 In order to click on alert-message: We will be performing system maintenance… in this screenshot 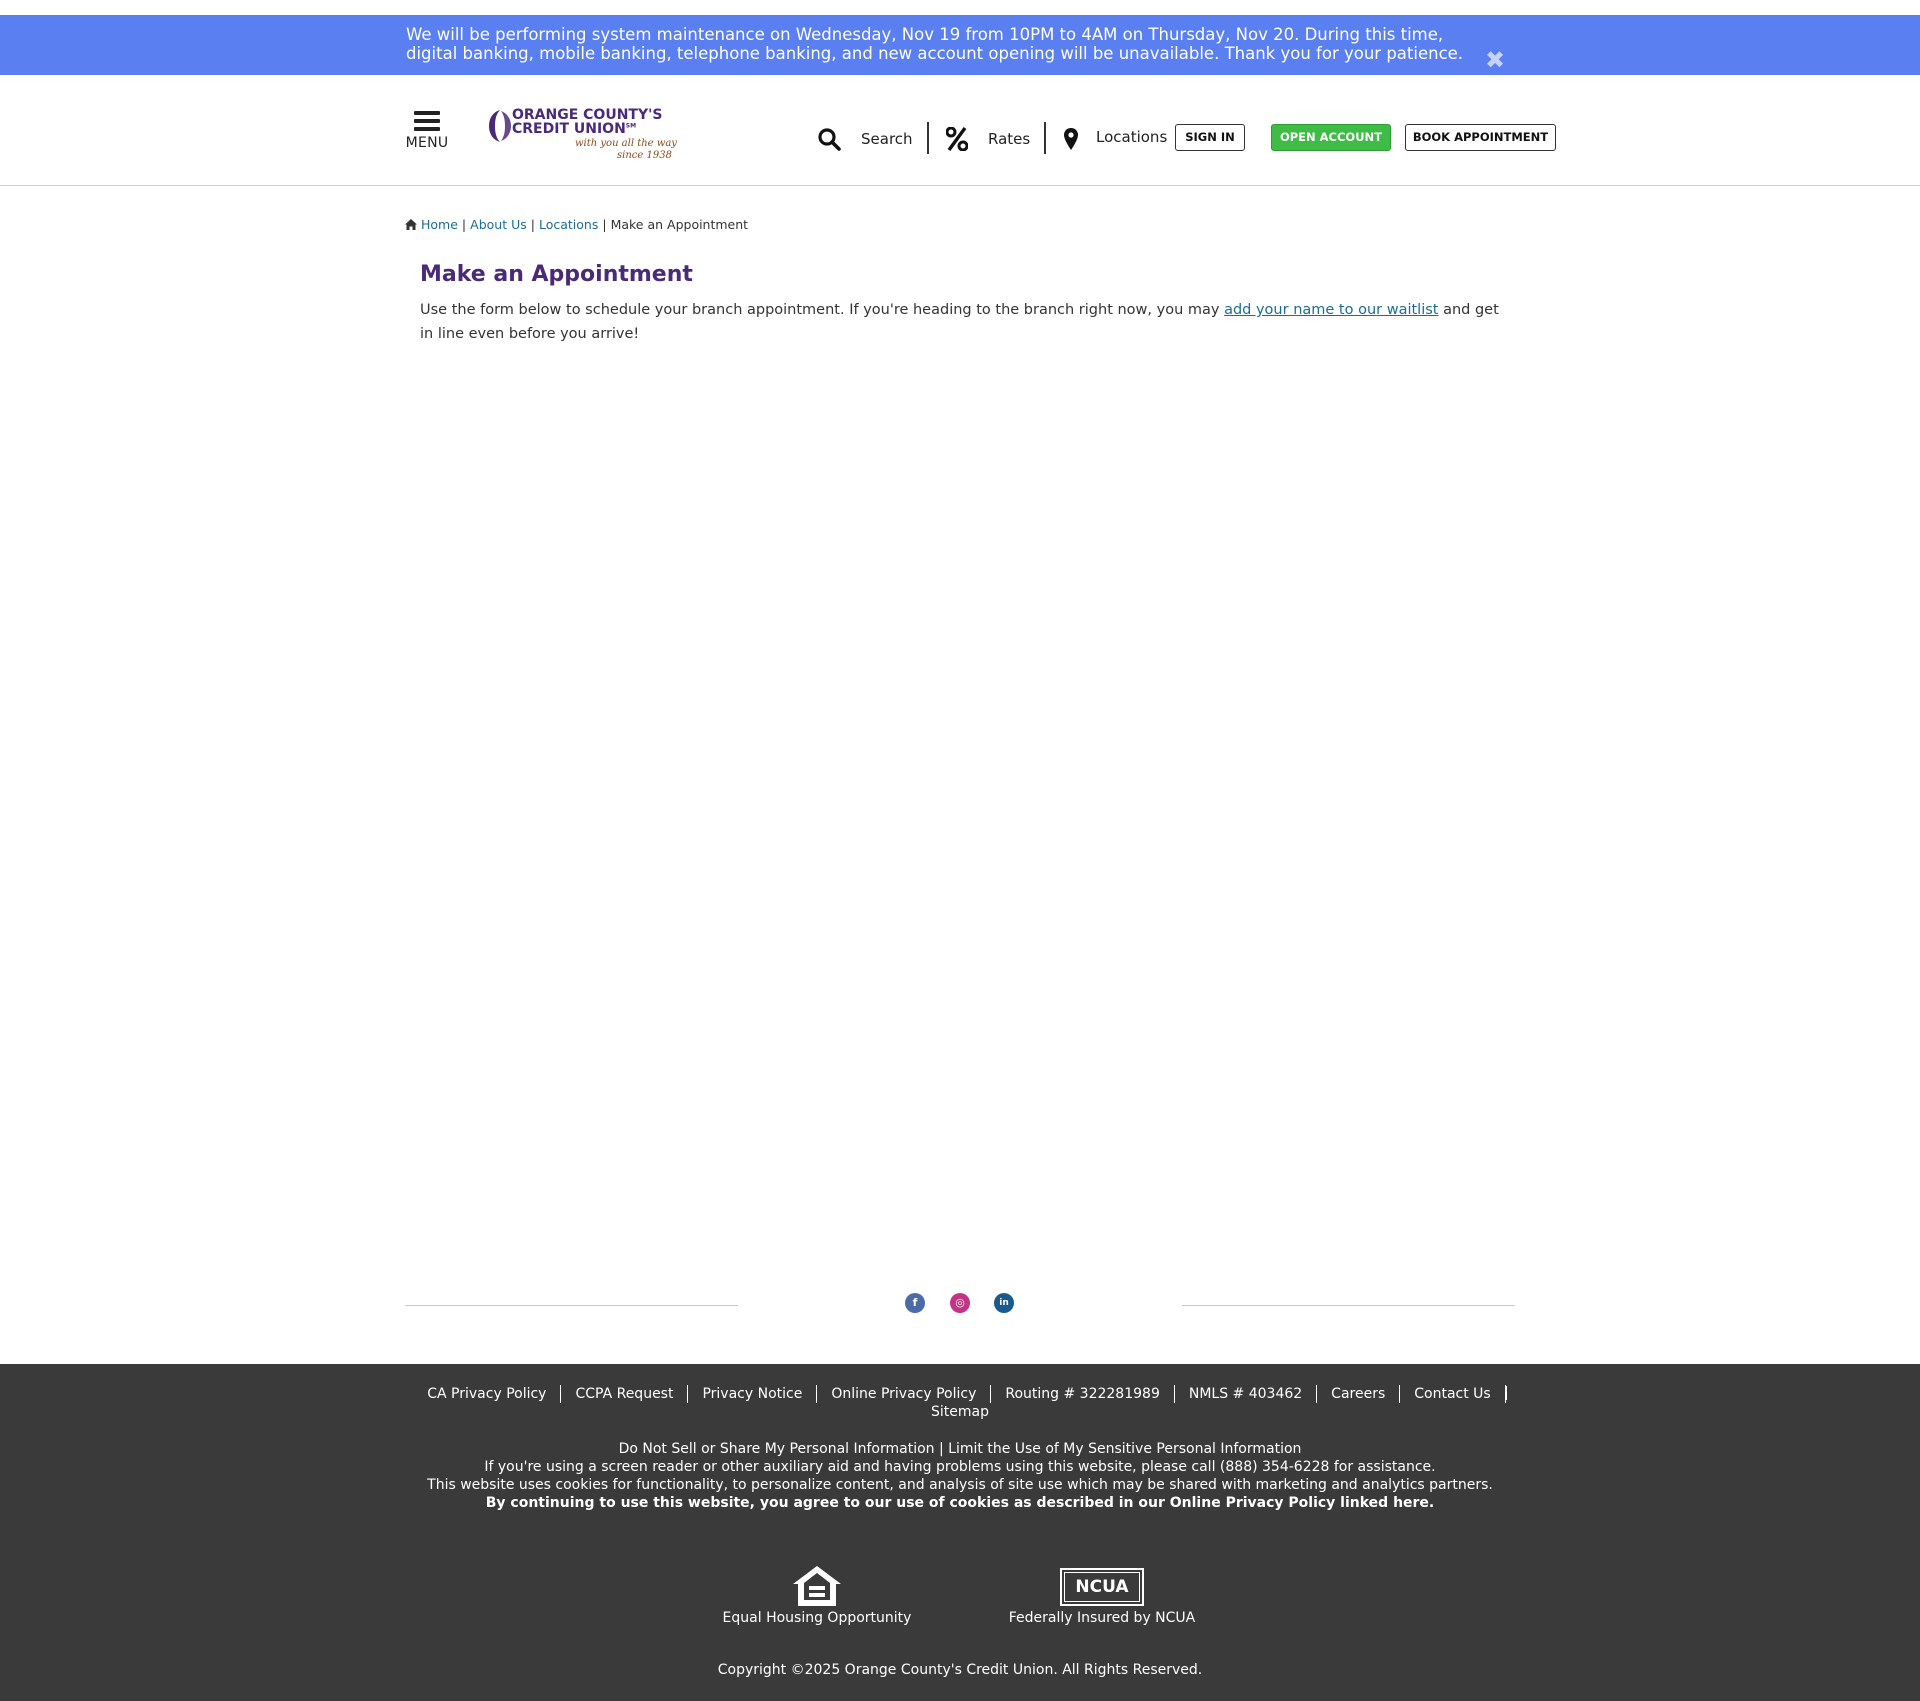, I will do `click(935, 44)`.